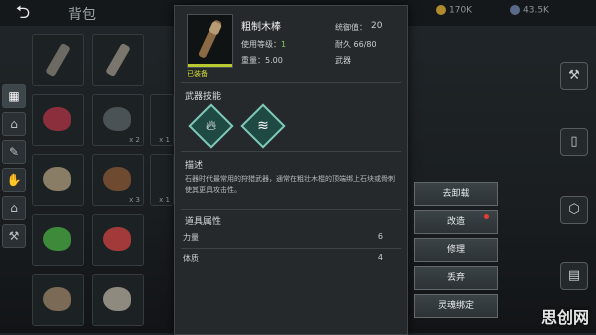 The image size is (596, 335). What do you see at coordinates (351, 27) in the screenshot?
I see `stat-row: 统御值：` at bounding box center [351, 27].